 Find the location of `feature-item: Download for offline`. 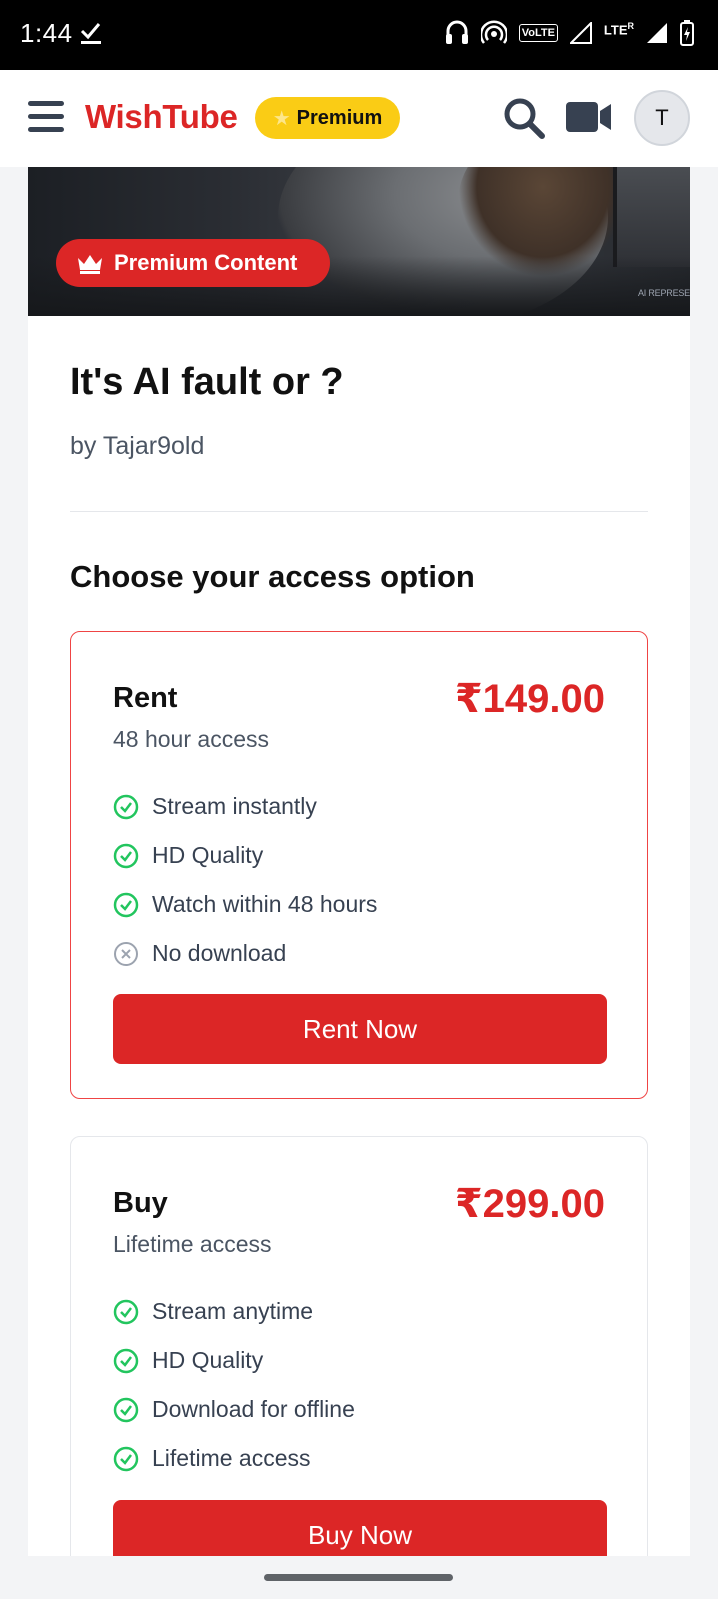

feature-item: Download for offline is located at coordinates (234, 1409).